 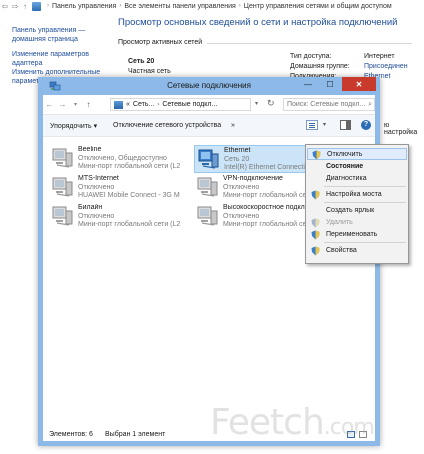 What do you see at coordinates (357, 179) in the screenshot?
I see `menu-item-diagnose: Диагностика` at bounding box center [357, 179].